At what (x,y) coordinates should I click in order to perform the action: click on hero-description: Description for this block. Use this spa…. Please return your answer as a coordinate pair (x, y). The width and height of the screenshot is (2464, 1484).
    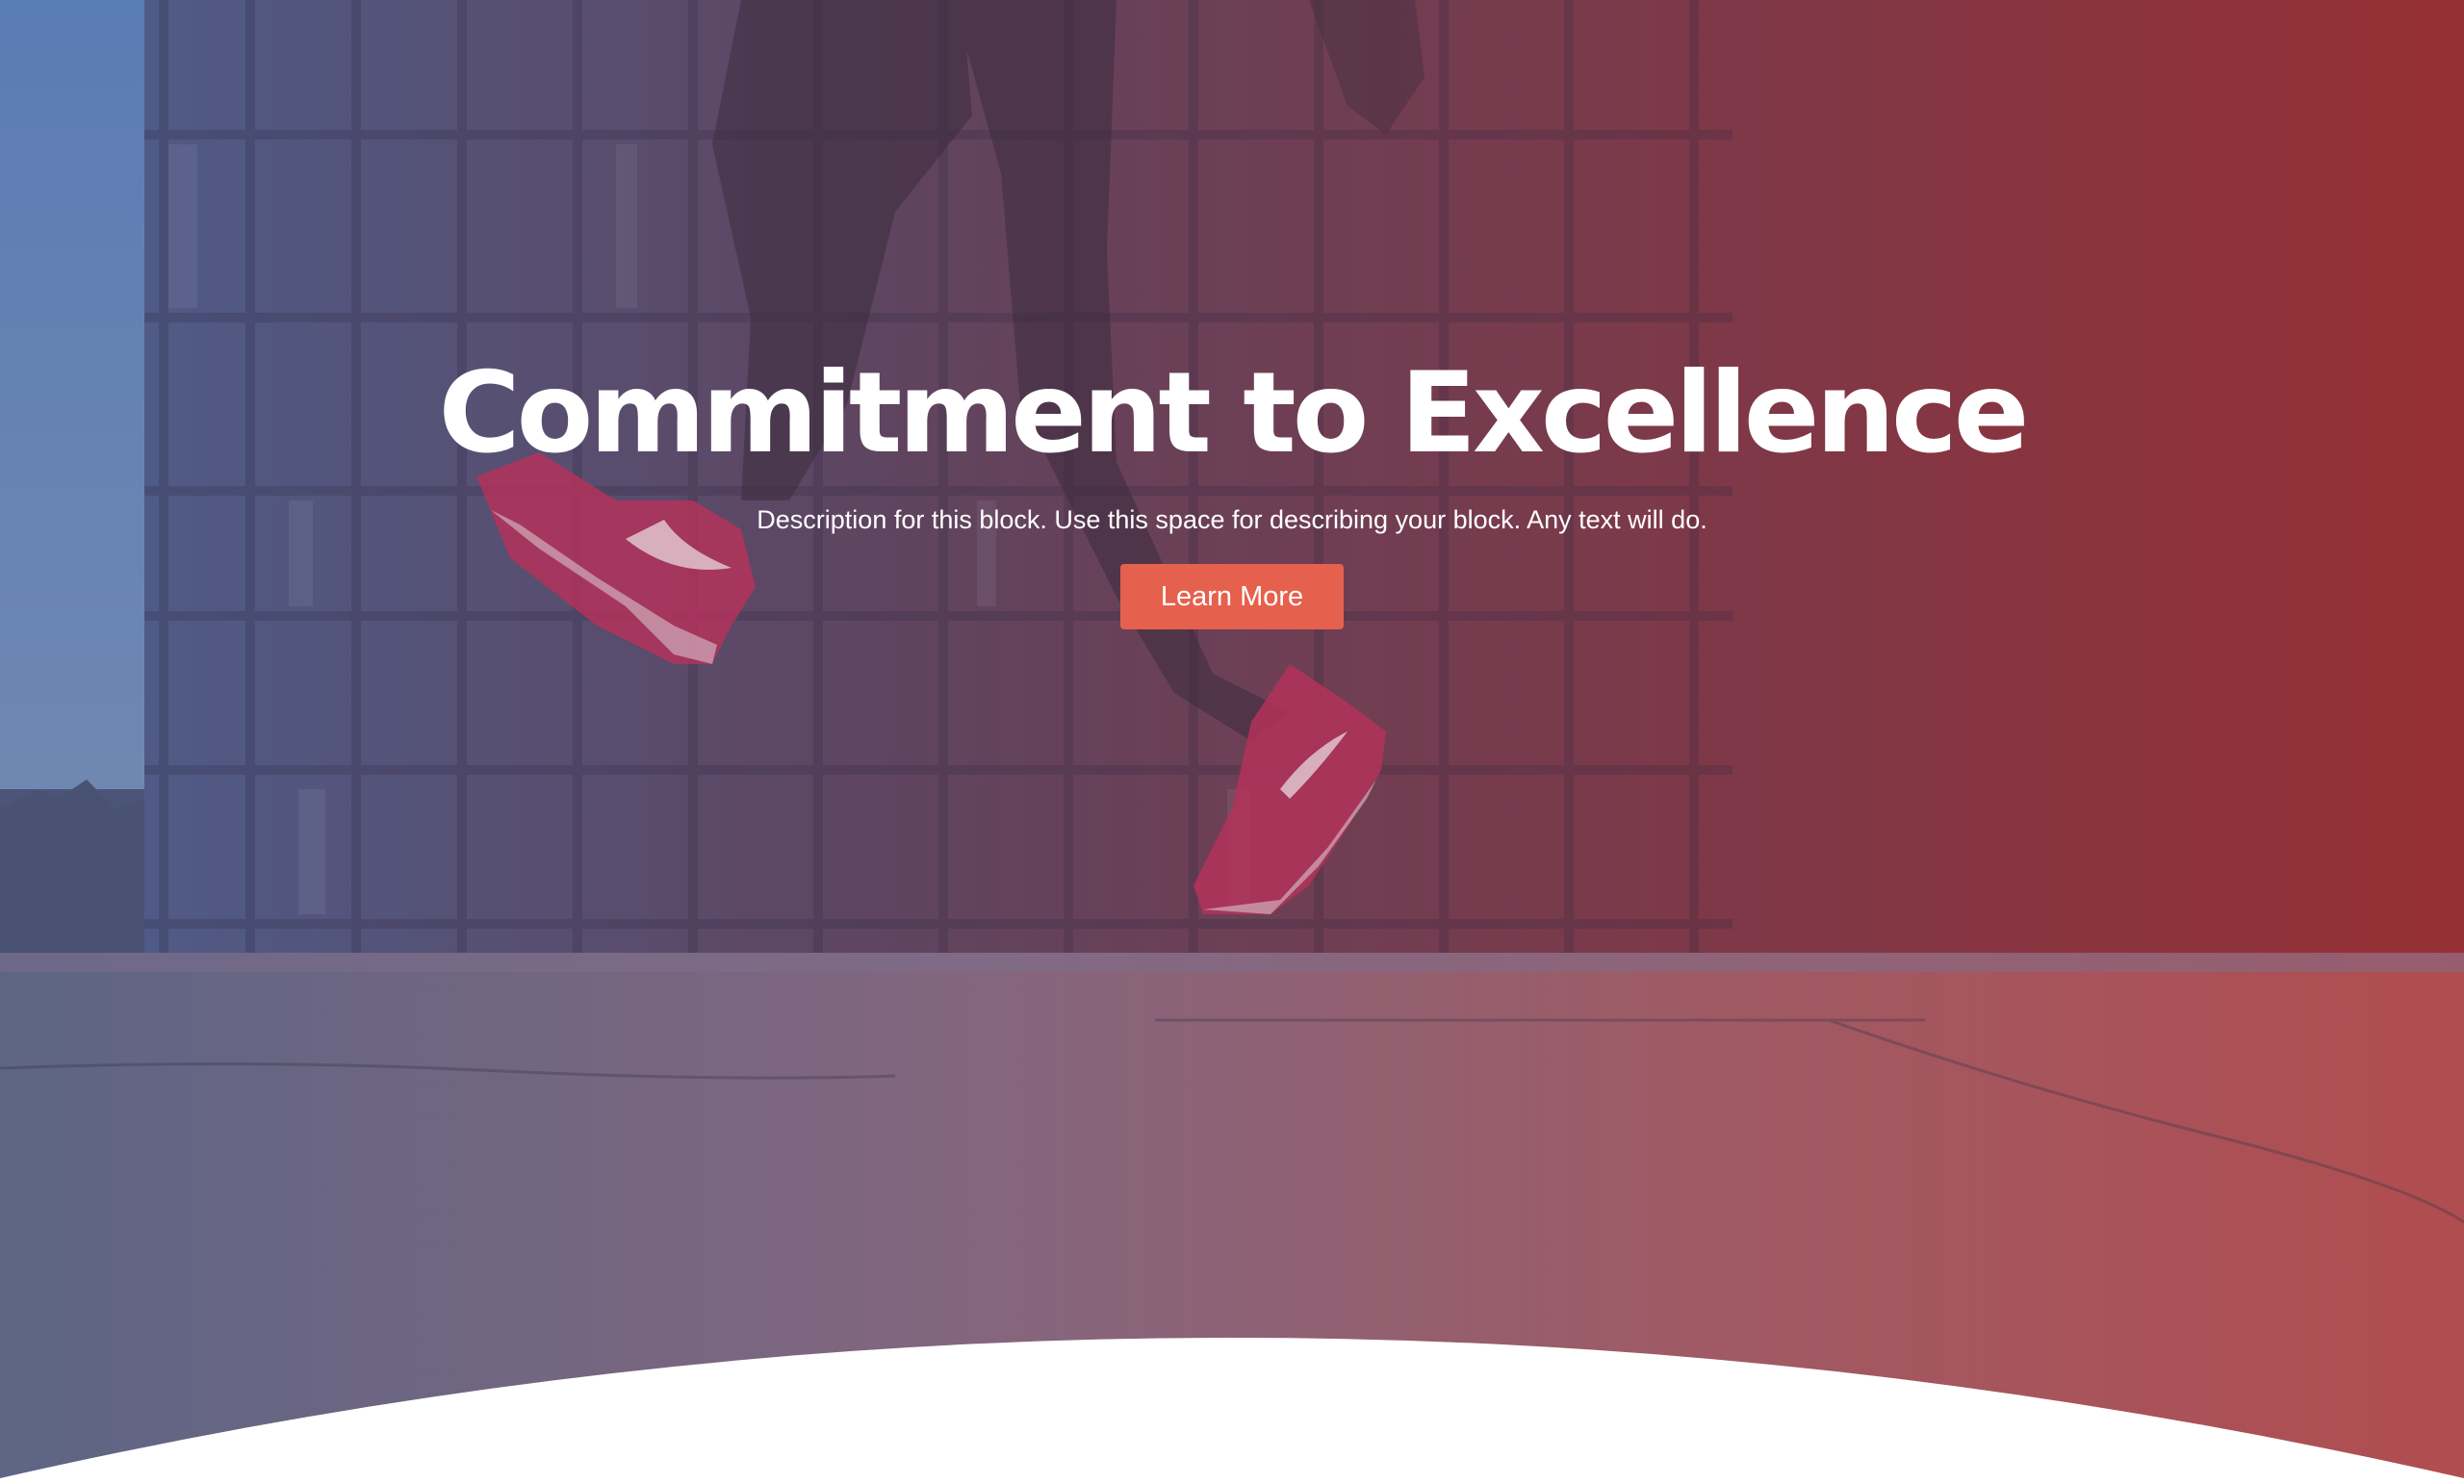
    Looking at the image, I should click on (1232, 520).